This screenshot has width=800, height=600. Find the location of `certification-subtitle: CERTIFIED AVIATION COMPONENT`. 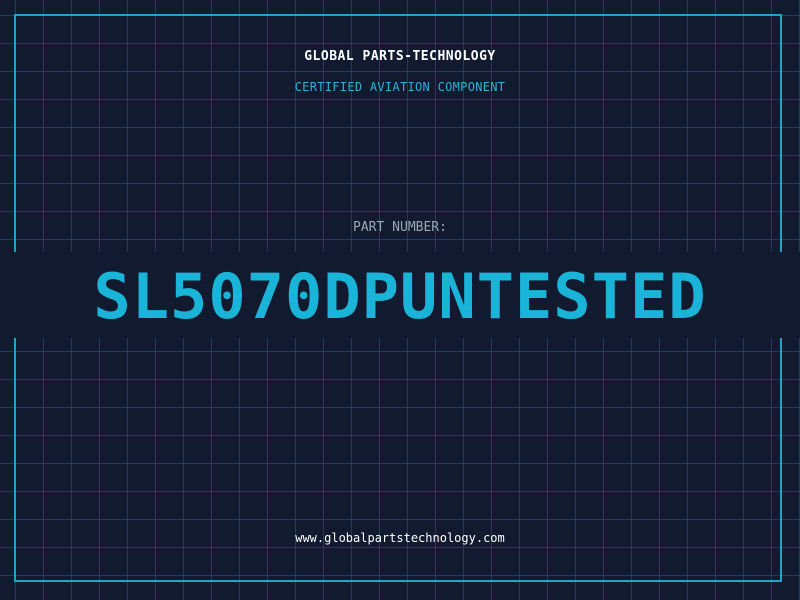

certification-subtitle: CERTIFIED AVIATION COMPONENT is located at coordinates (400, 87).